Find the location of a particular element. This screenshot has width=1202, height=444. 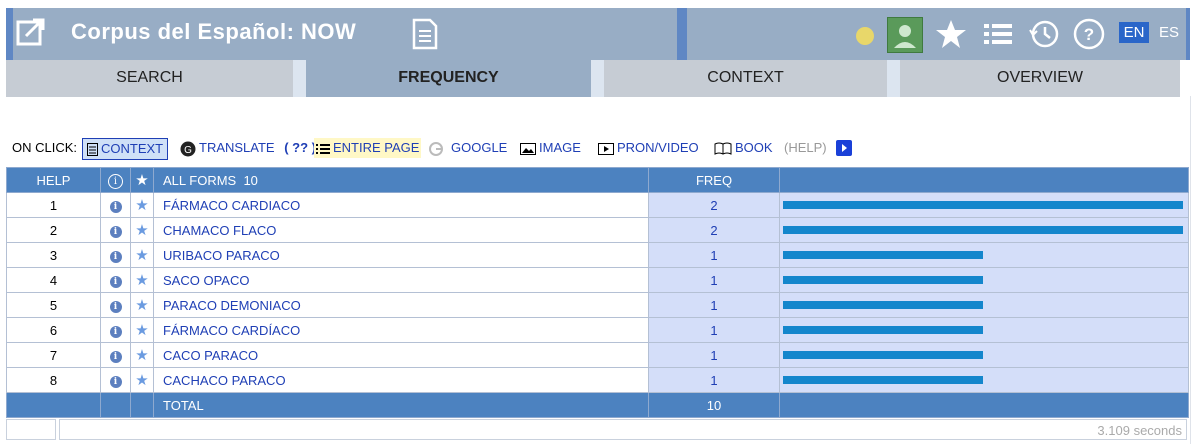

word-form-link: CACO PARACO is located at coordinates (401, 355).